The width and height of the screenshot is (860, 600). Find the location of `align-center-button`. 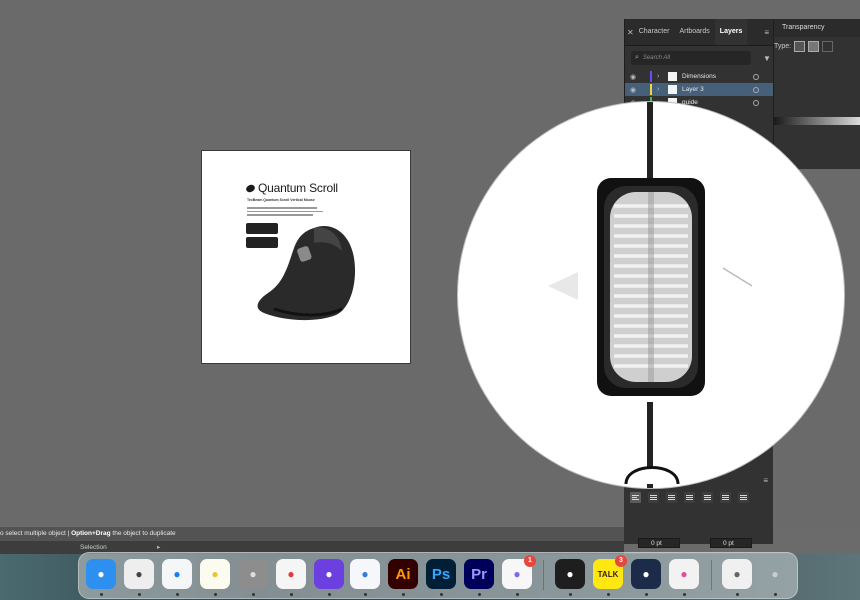

align-center-button is located at coordinates (653, 497).